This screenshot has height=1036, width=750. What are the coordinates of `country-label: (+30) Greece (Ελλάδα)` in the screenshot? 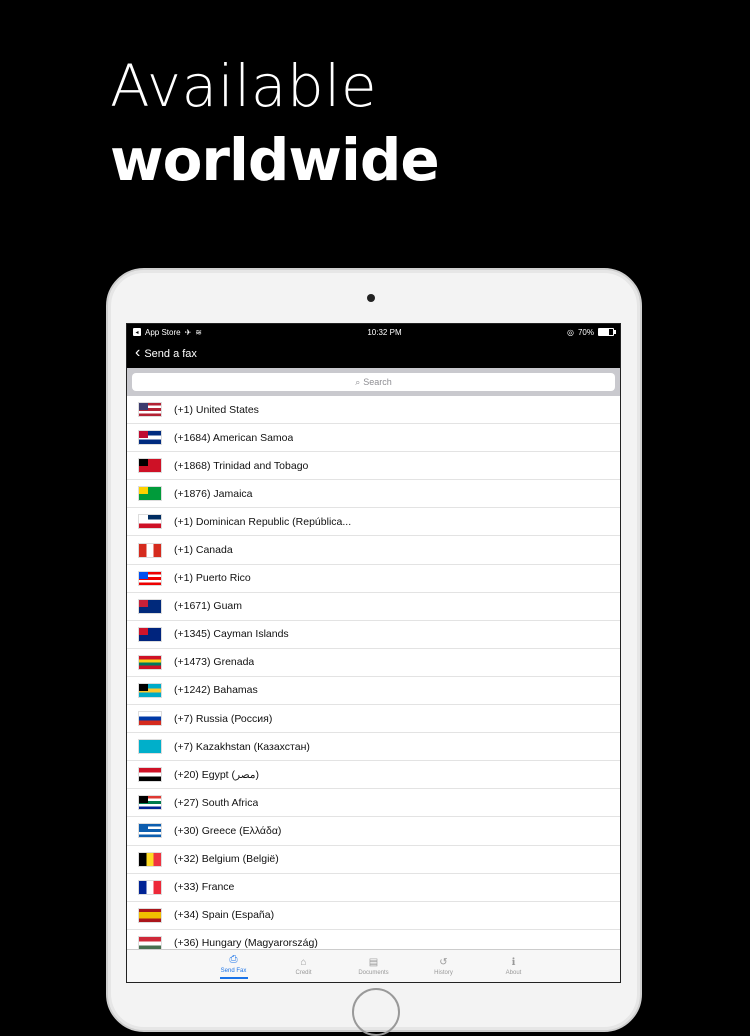 It's located at (228, 830).